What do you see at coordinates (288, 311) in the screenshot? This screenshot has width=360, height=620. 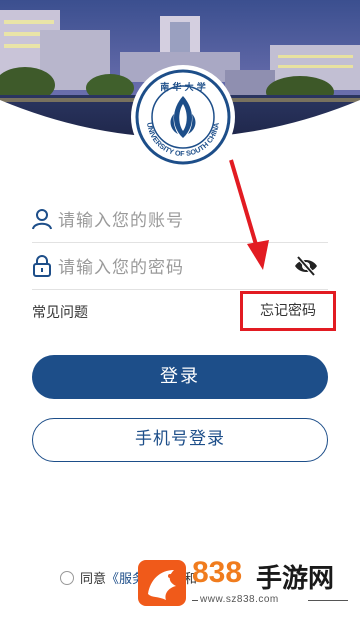 I see `forgot-password-link: 忘记密码` at bounding box center [288, 311].